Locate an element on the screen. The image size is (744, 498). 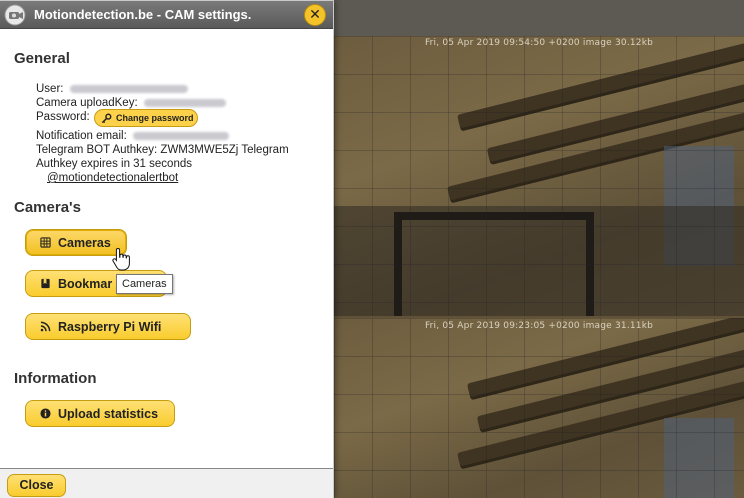
notification-email-label: Notification email: is located at coordinates (81, 136).